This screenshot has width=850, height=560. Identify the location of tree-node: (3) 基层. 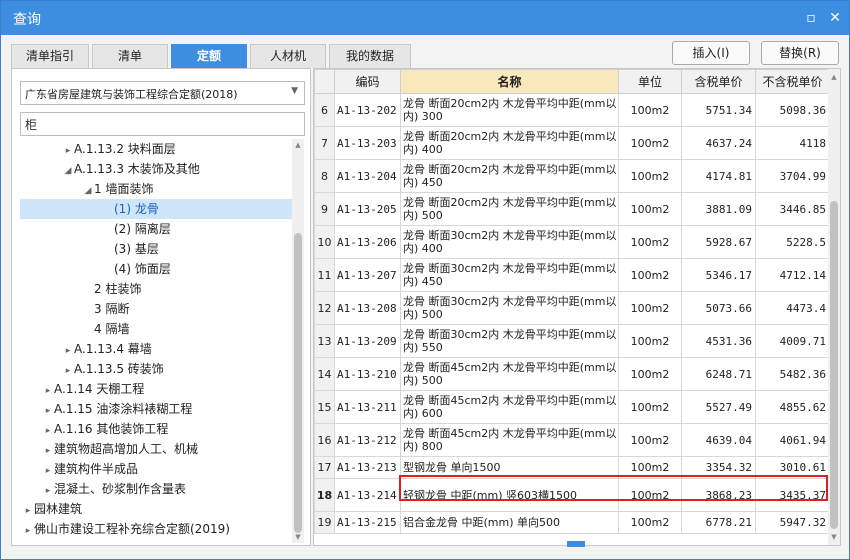
(85, 249).